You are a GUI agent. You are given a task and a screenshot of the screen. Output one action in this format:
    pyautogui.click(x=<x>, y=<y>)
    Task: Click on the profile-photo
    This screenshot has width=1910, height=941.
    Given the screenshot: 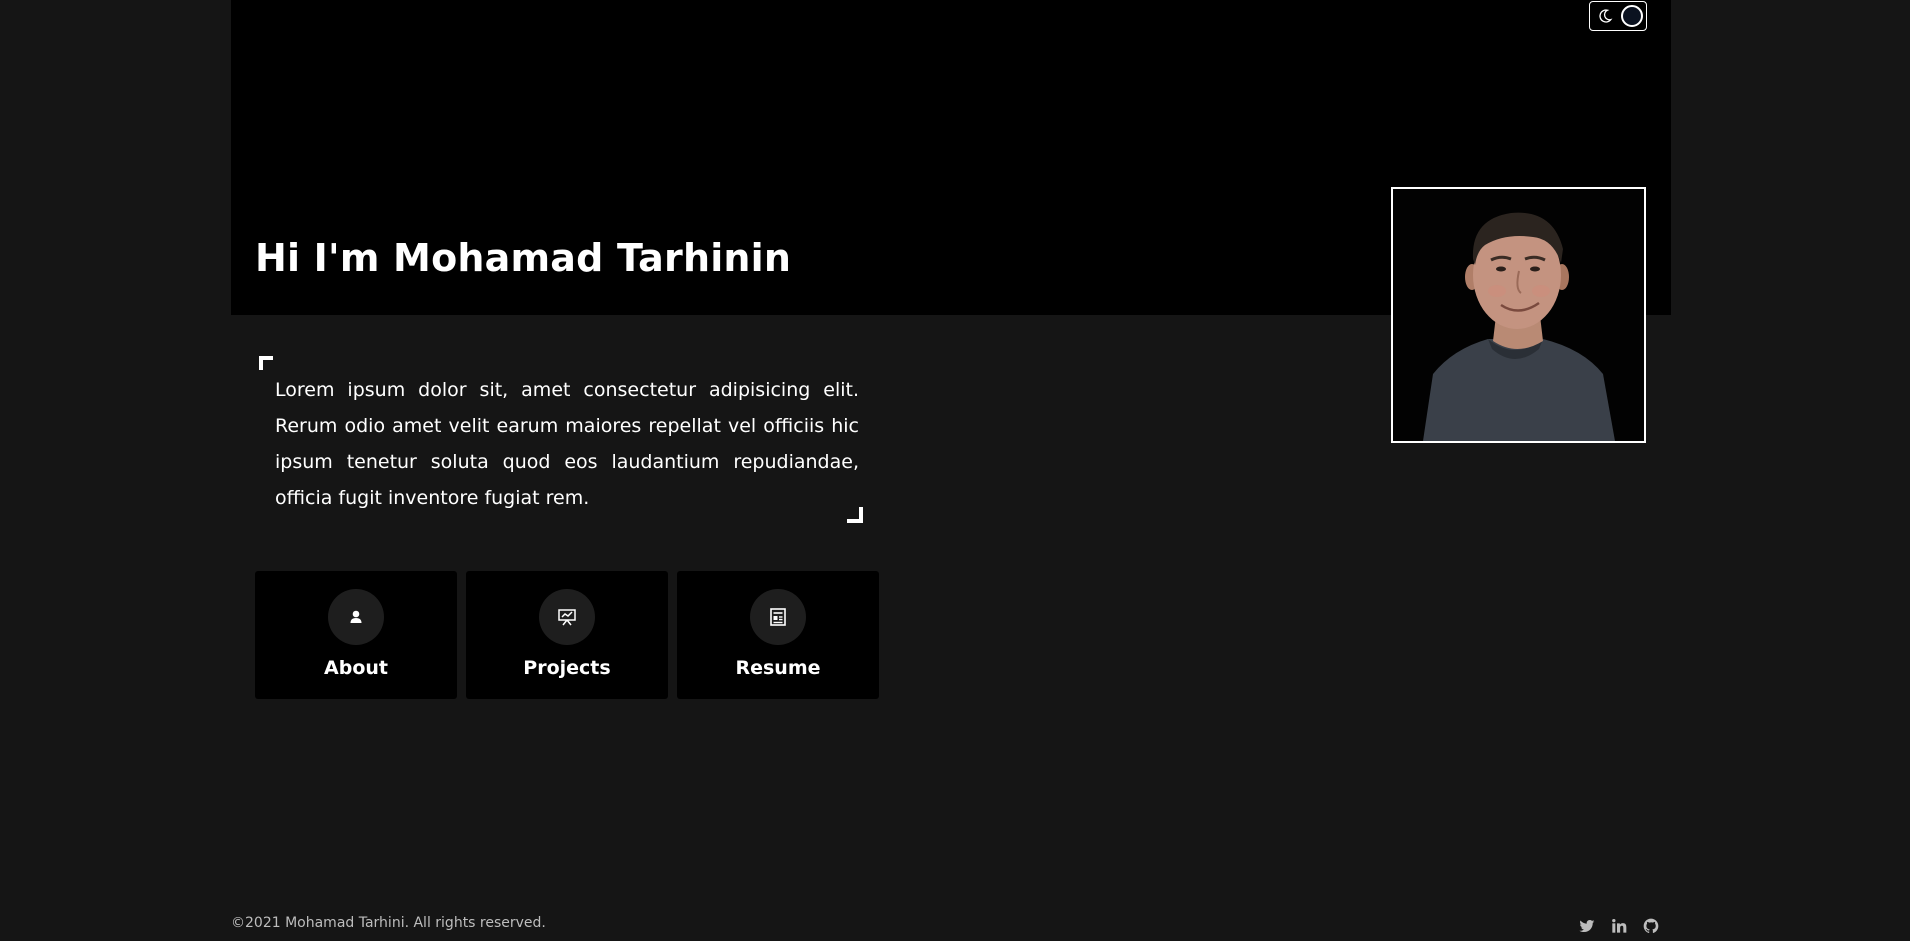 What is the action you would take?
    pyautogui.click(x=1518, y=315)
    